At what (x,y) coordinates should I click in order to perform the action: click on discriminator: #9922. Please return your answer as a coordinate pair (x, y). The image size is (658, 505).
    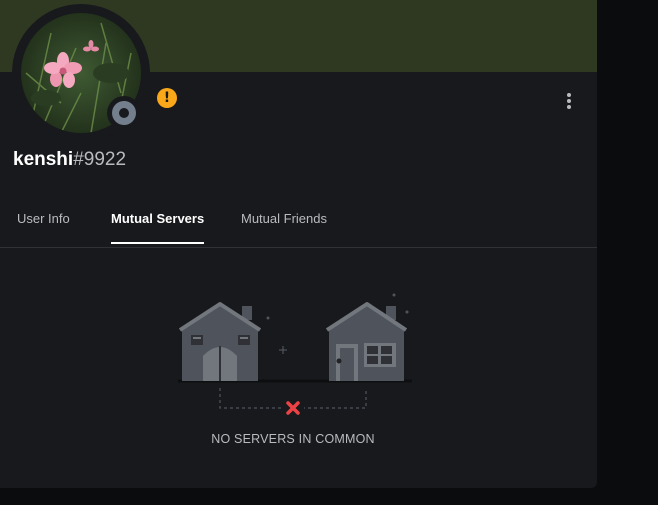
    Looking at the image, I should click on (100, 159).